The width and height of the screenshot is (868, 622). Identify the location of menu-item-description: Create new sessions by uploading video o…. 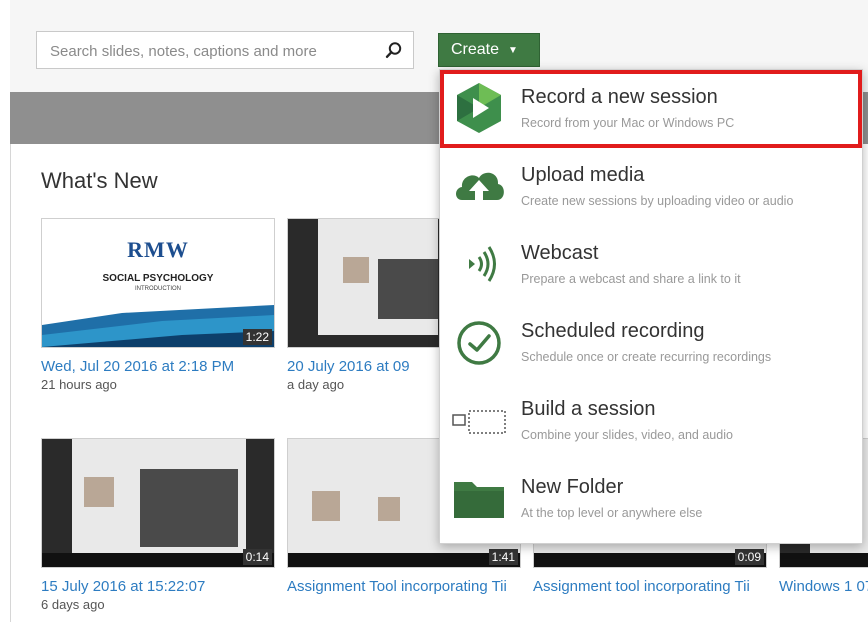
(657, 201).